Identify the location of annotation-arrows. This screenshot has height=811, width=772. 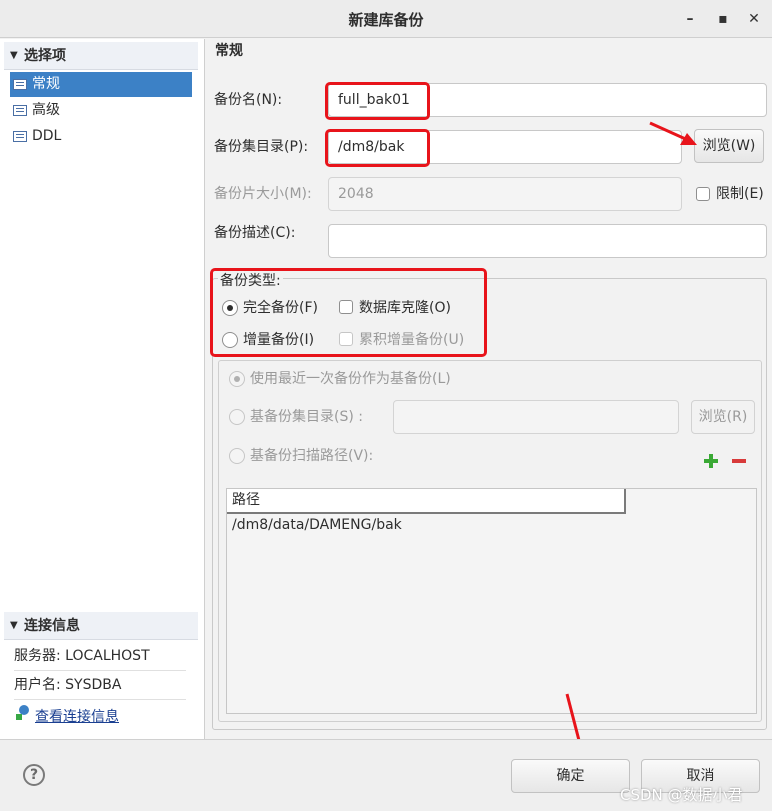
(631, 441).